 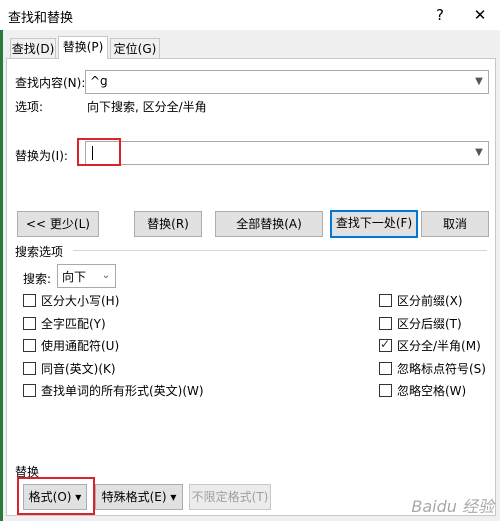 What do you see at coordinates (440, 15) in the screenshot?
I see `help-icon: ?` at bounding box center [440, 15].